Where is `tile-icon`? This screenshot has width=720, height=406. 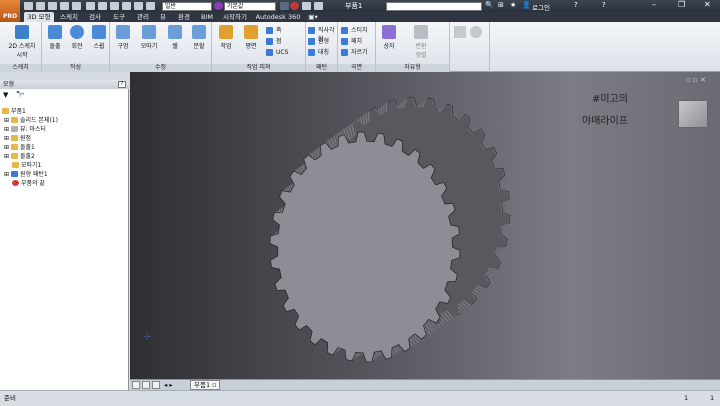
tile-icon is located at coordinates (136, 385).